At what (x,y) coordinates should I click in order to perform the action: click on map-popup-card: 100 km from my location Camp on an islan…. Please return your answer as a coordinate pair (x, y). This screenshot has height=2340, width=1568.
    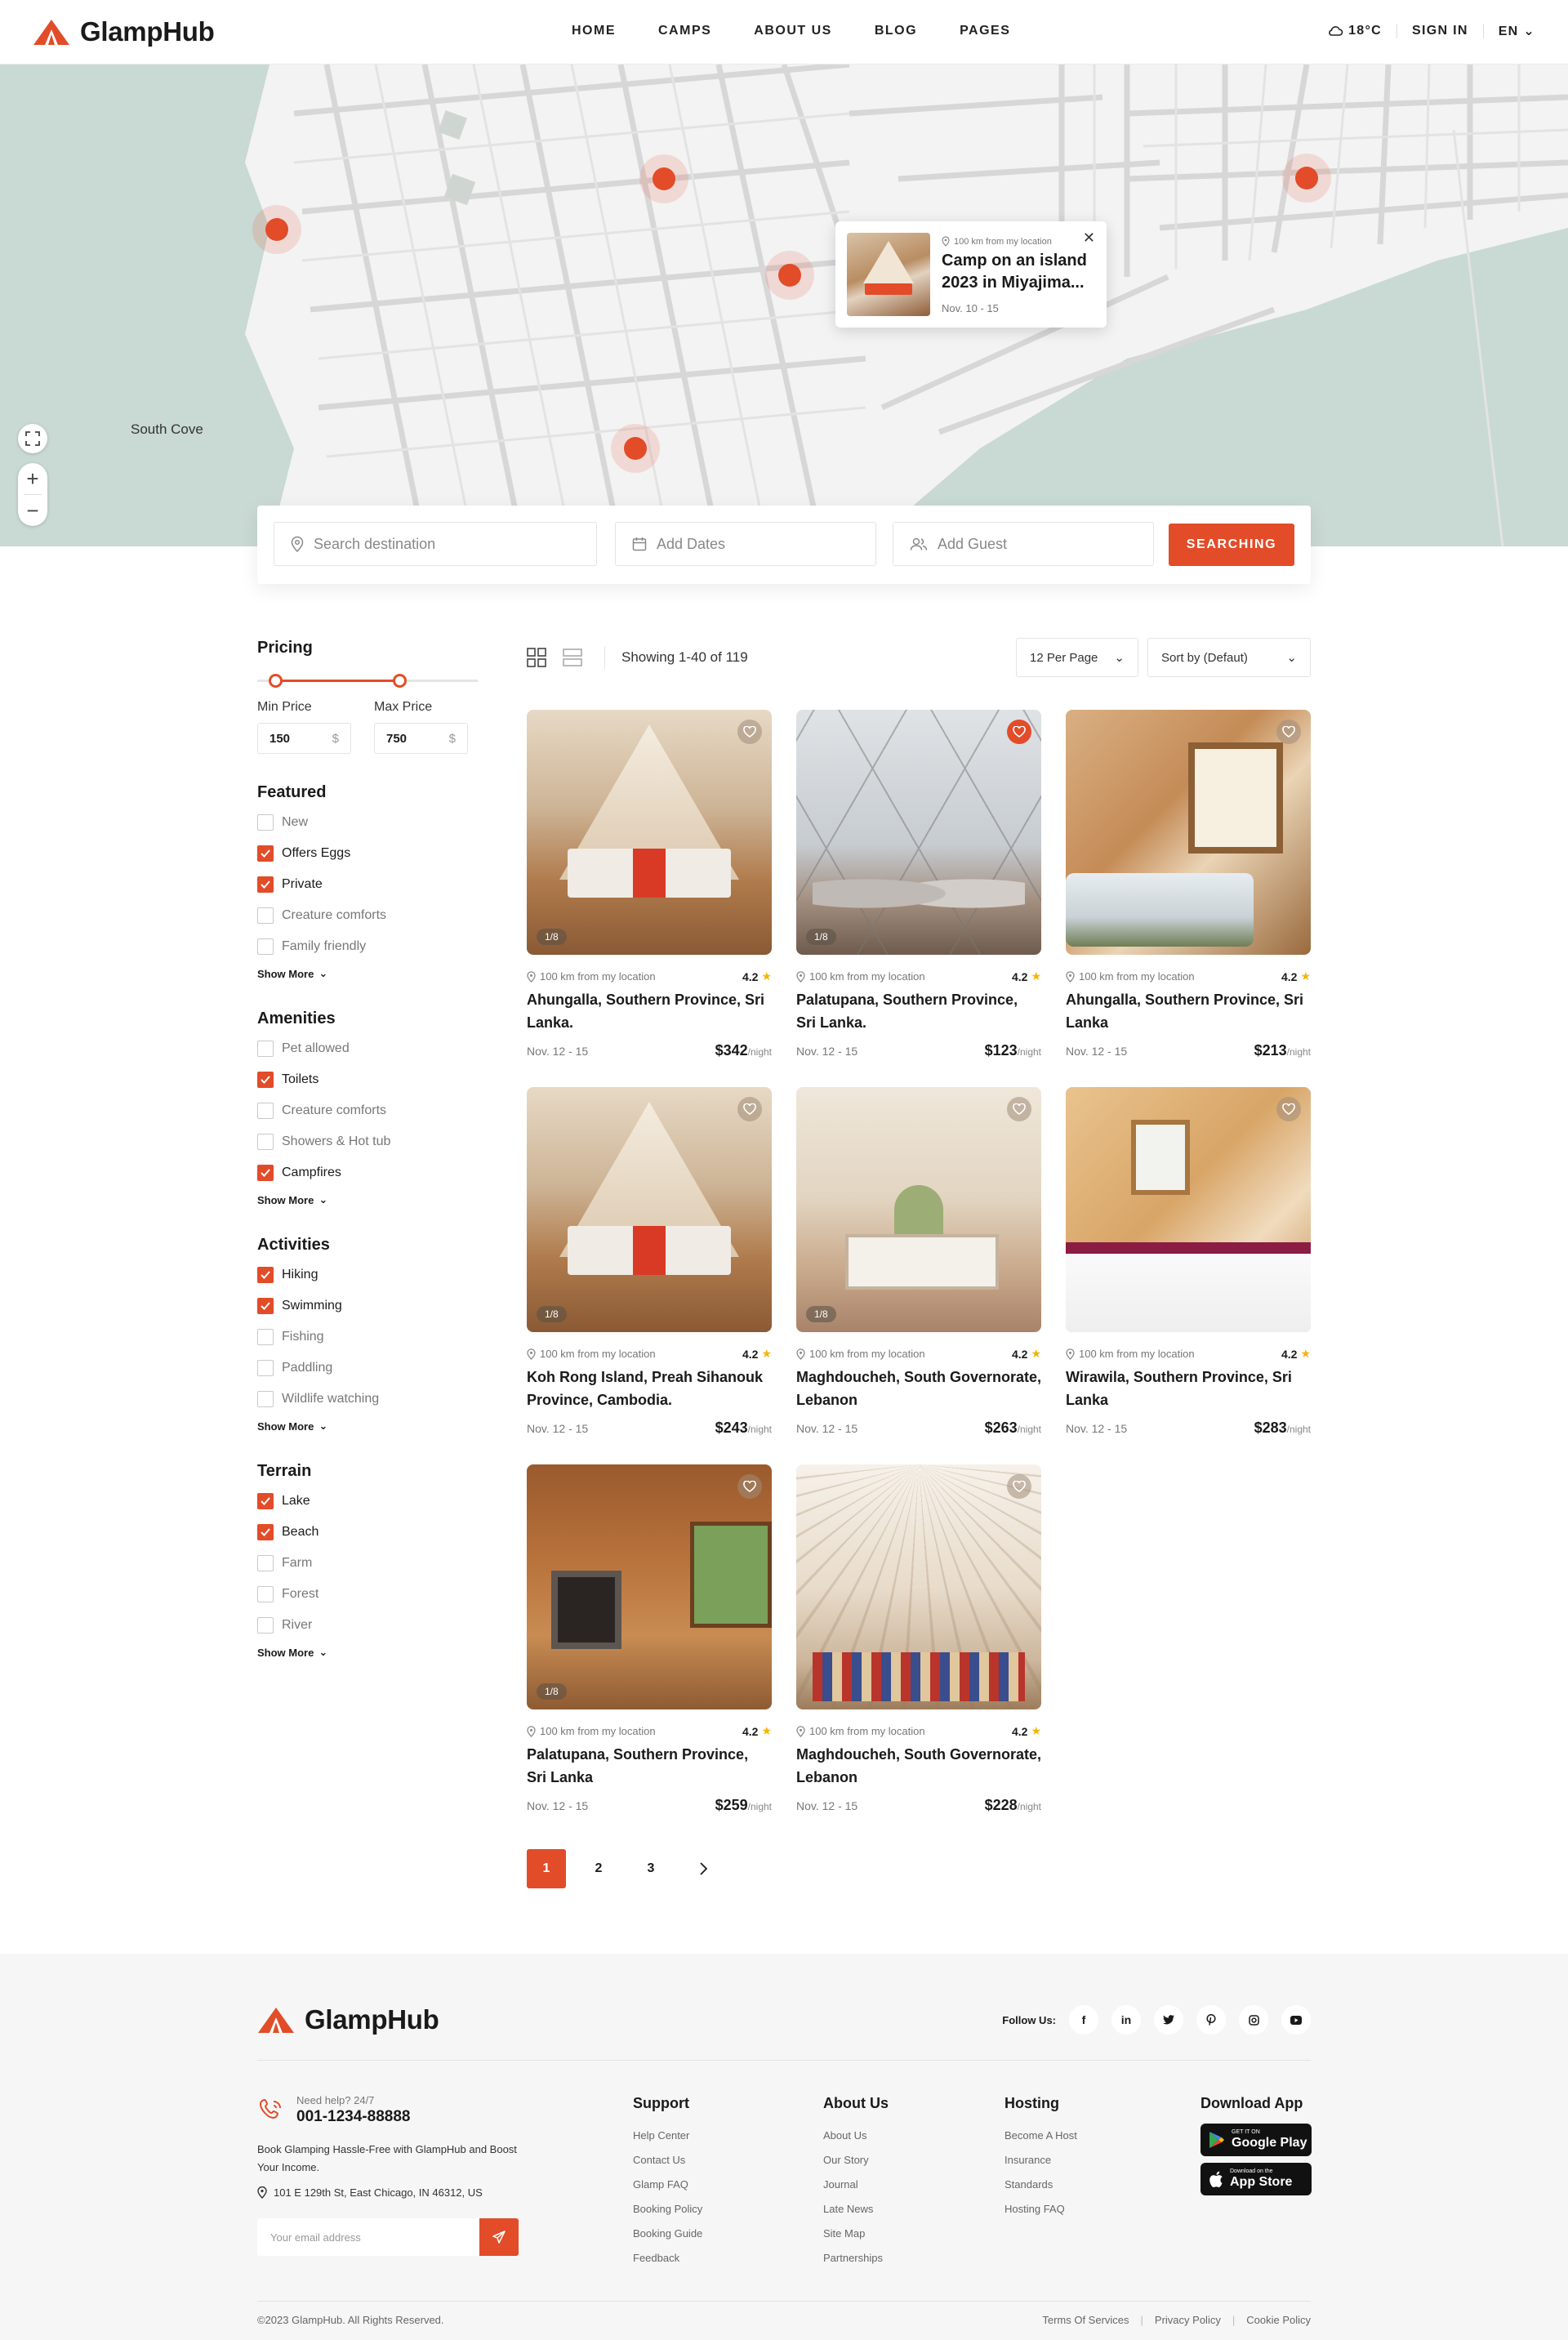
    Looking at the image, I should click on (971, 275).